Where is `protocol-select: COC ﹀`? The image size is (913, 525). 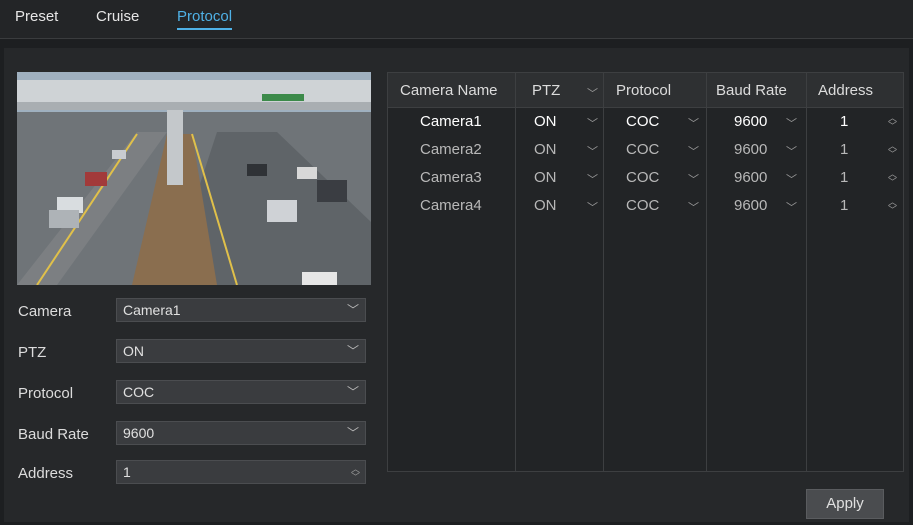
protocol-select: COC ﹀ is located at coordinates (241, 392).